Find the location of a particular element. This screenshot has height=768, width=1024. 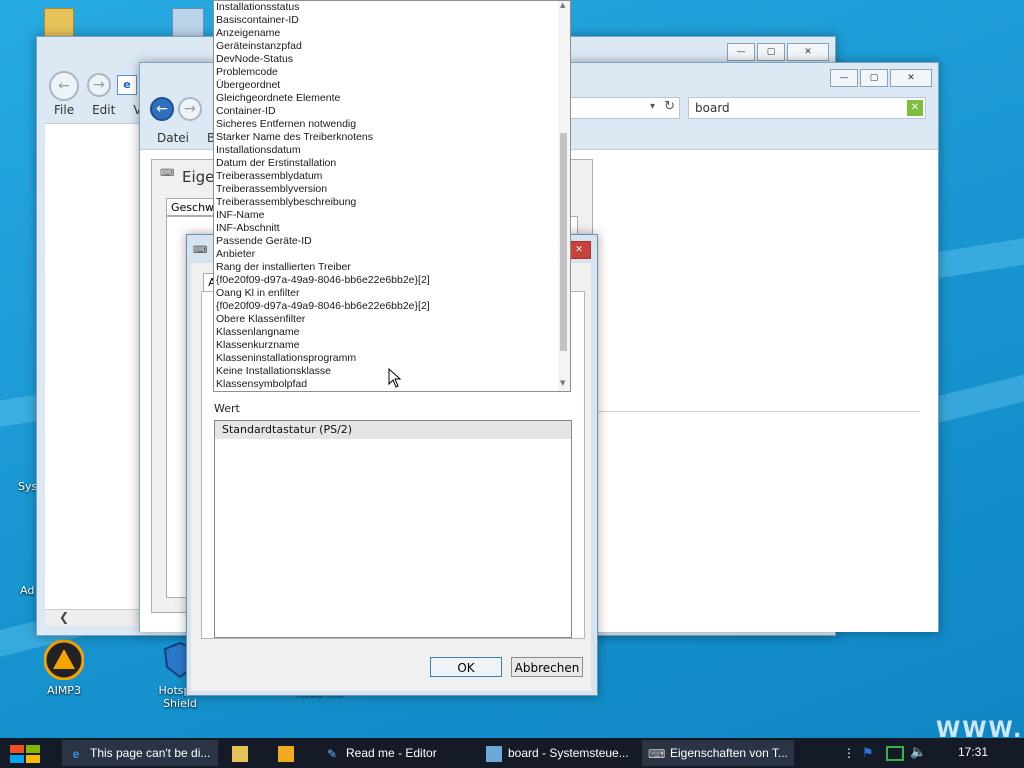

cancel-button: Abbrechen is located at coordinates (547, 667).